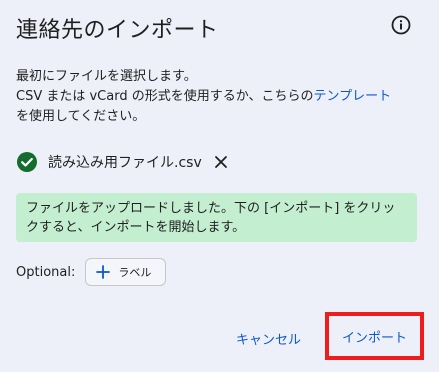  I want to click on import-button: インポート, so click(374, 336).